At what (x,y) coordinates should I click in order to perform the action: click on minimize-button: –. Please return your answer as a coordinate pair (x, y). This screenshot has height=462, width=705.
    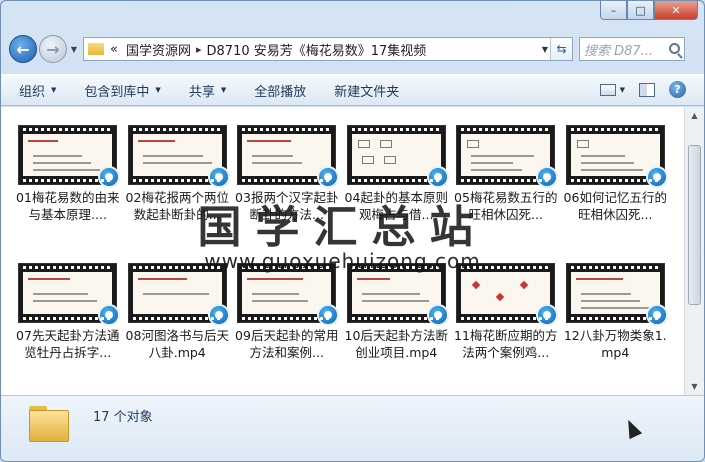
    Looking at the image, I should click on (613, 10).